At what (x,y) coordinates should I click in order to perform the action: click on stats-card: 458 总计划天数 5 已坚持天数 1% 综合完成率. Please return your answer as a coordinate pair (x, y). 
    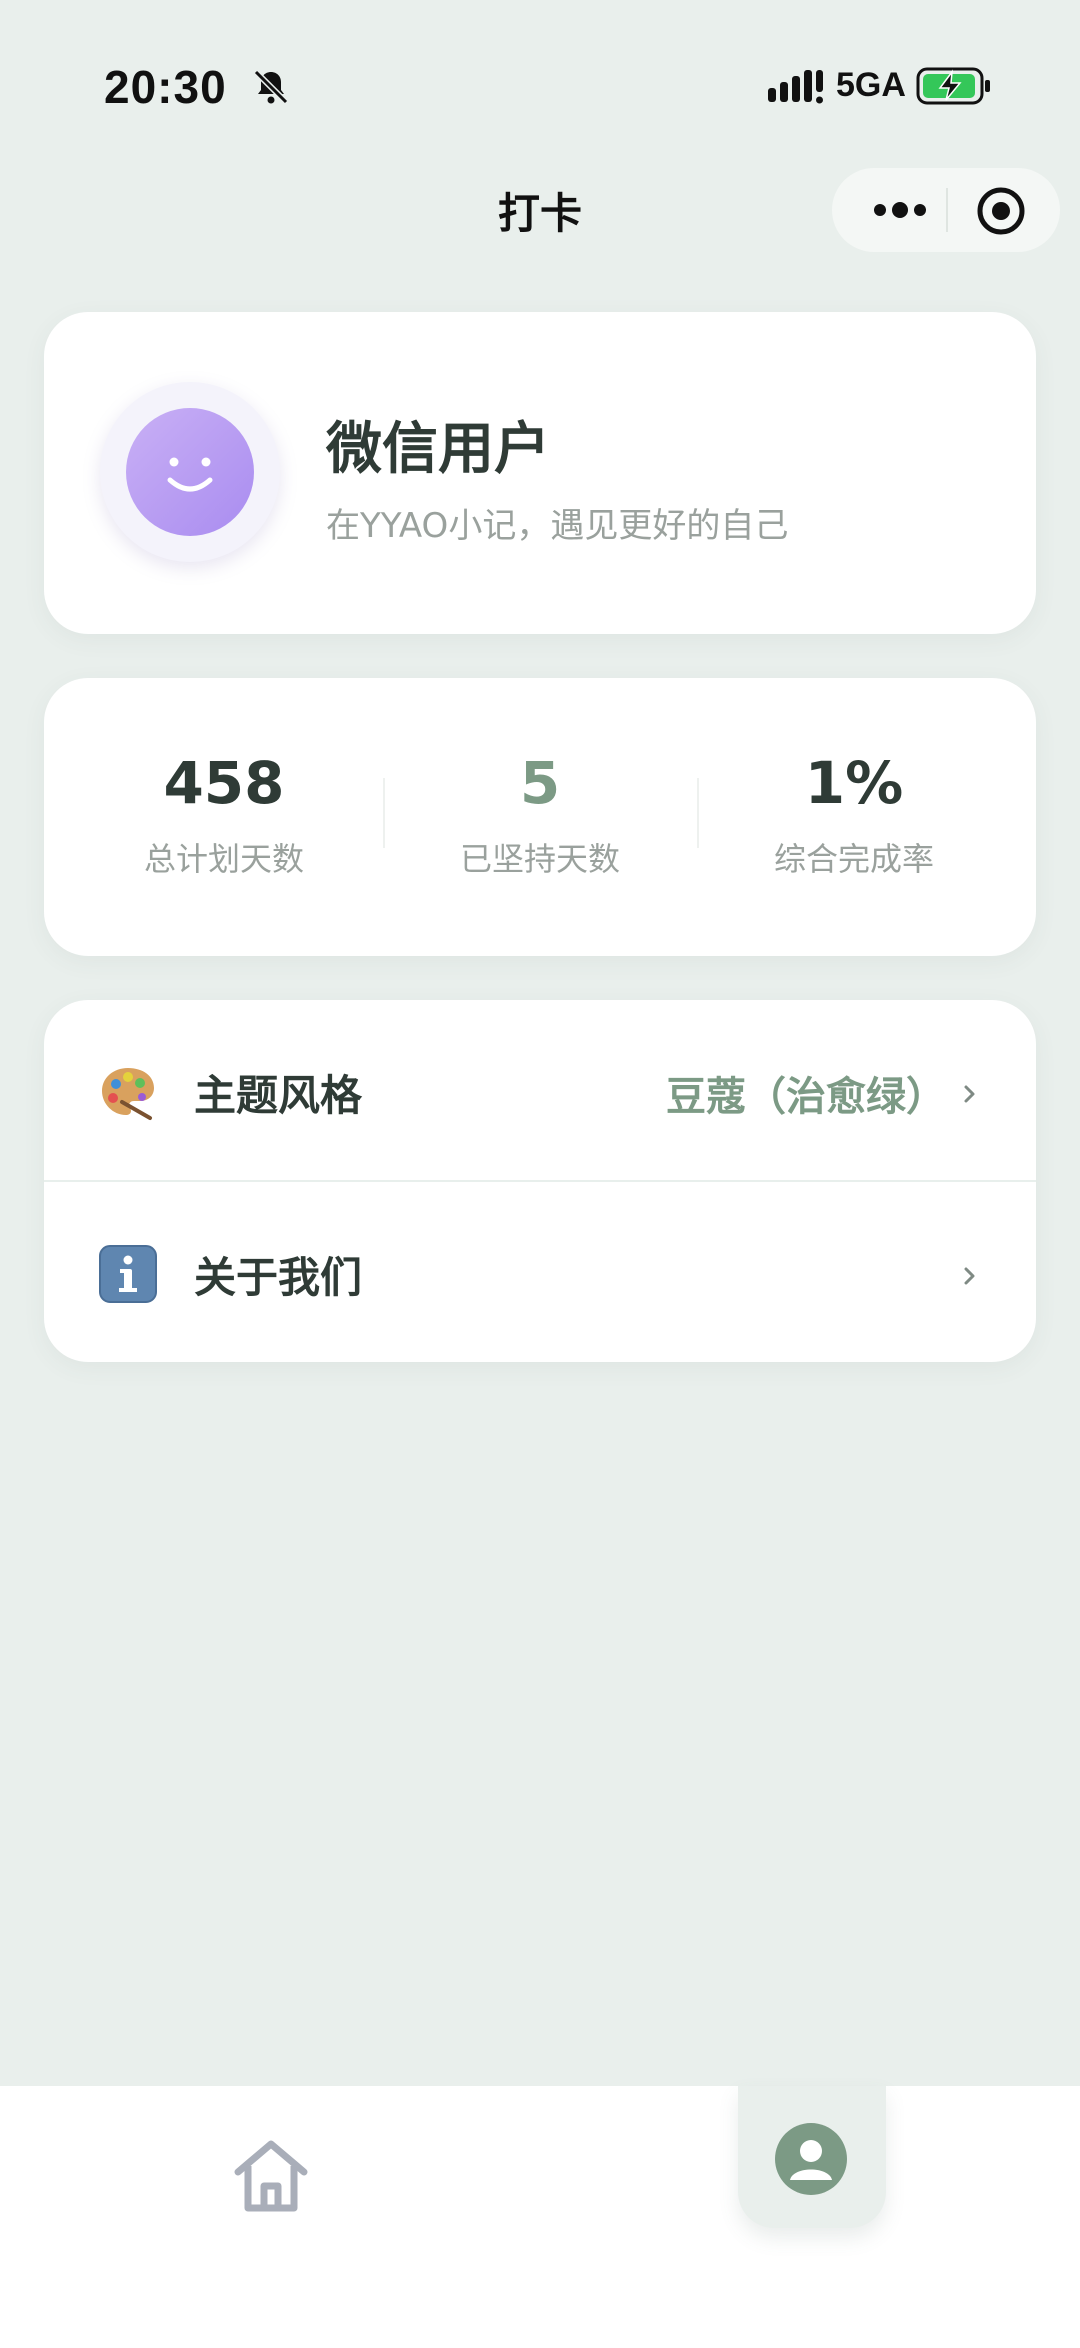
    Looking at the image, I should click on (540, 817).